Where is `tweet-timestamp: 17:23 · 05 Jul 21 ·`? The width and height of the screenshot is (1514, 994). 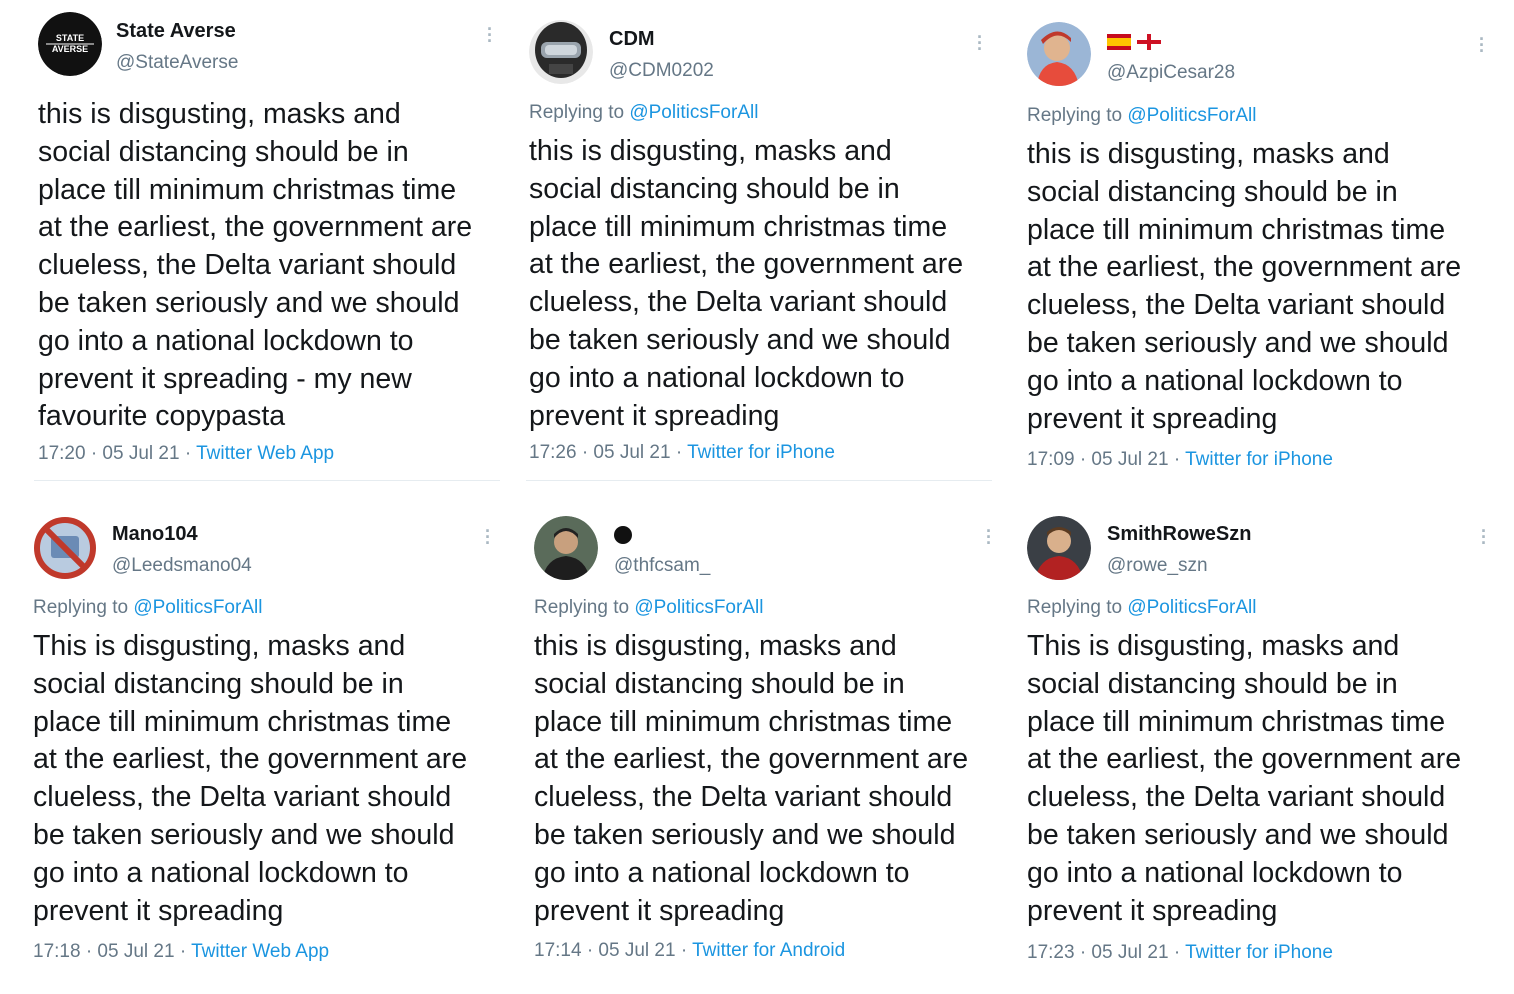
tweet-timestamp: 17:23 · 05 Jul 21 · is located at coordinates (1106, 952).